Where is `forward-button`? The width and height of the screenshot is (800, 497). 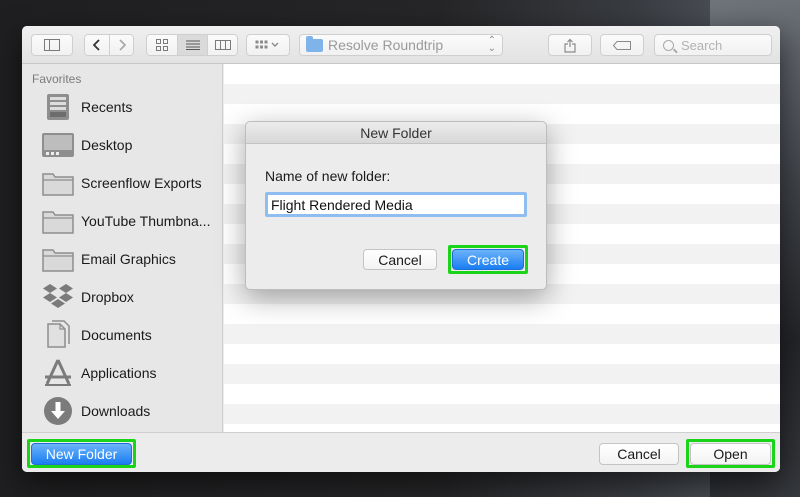 forward-button is located at coordinates (121, 45).